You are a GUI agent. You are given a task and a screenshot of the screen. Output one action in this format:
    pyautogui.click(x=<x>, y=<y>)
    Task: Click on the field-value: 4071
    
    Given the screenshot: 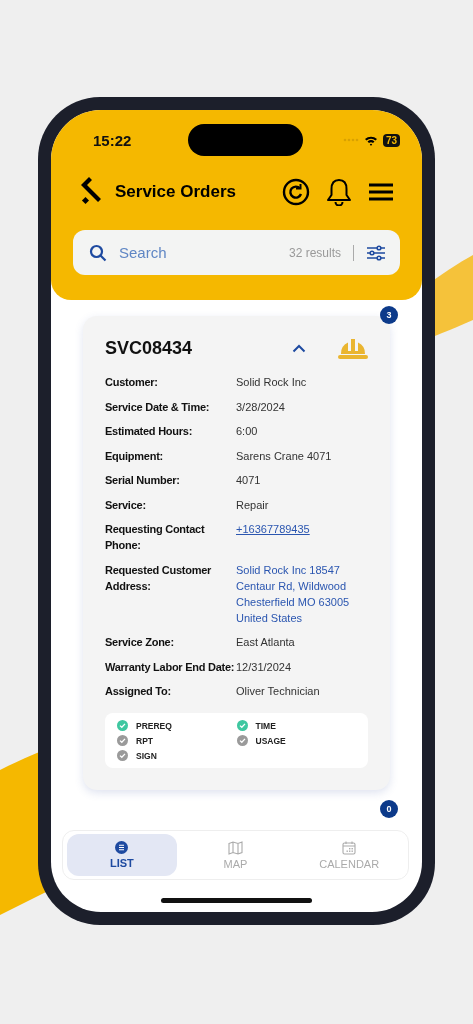 What is the action you would take?
    pyautogui.click(x=249, y=480)
    